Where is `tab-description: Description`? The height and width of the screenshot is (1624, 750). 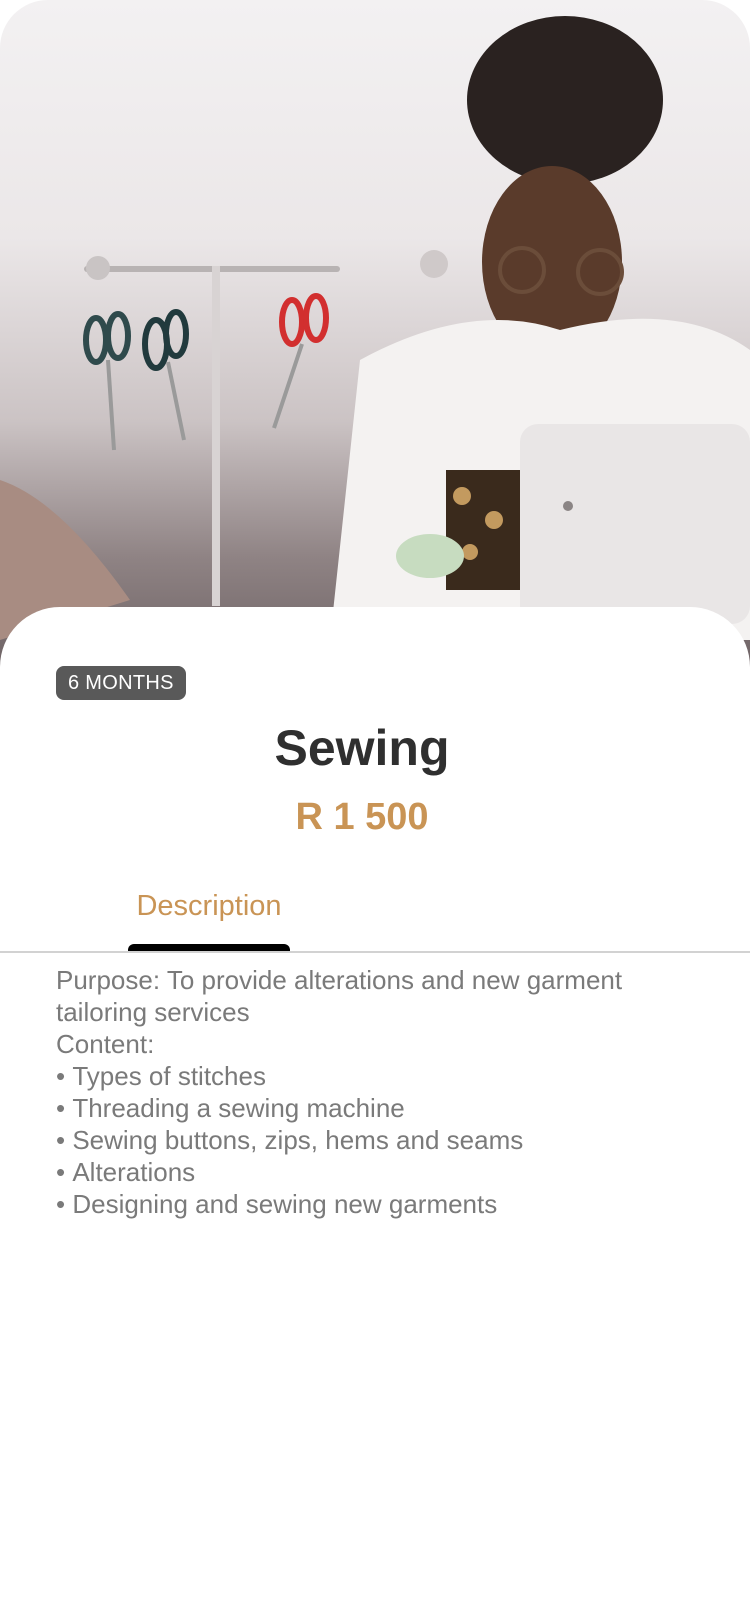
tab-description: Description is located at coordinates (209, 918).